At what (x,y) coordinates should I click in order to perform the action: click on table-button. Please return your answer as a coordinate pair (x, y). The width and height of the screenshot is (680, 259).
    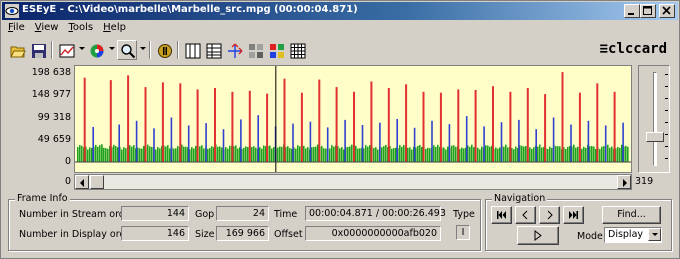
    Looking at the image, I should click on (213, 50).